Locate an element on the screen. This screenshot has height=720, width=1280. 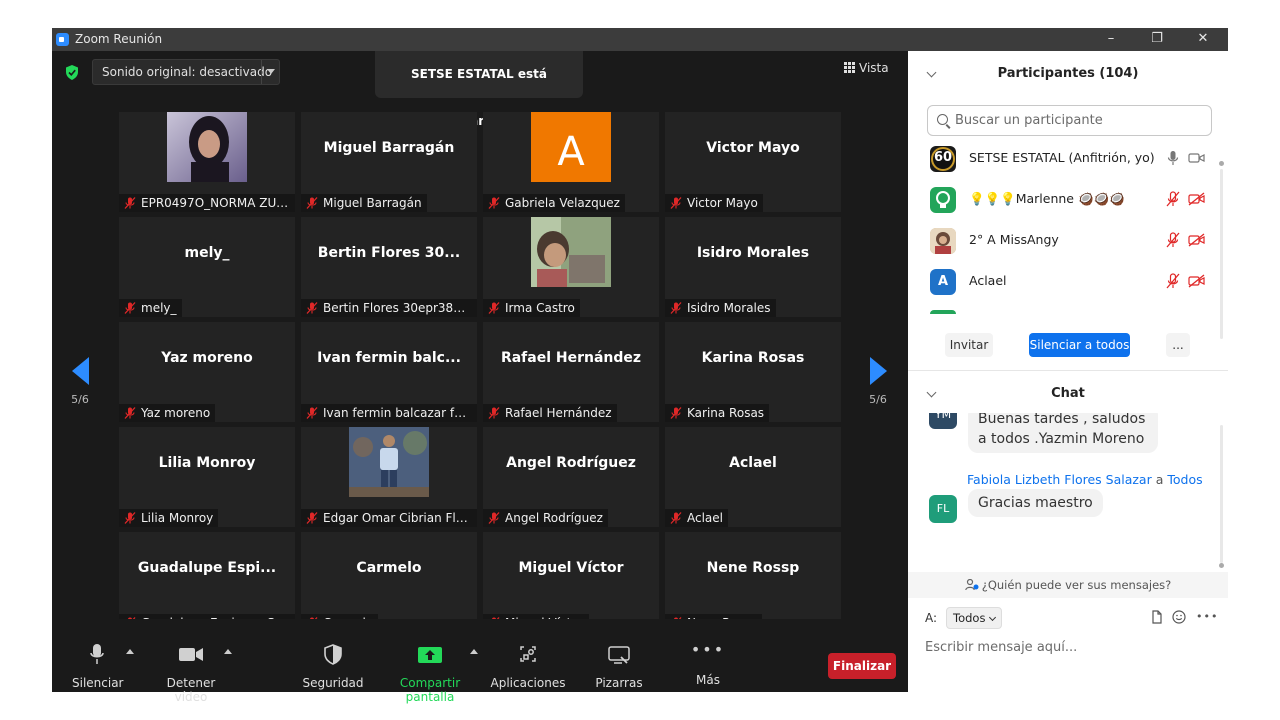
arrow-left-icon is located at coordinates (80, 371).